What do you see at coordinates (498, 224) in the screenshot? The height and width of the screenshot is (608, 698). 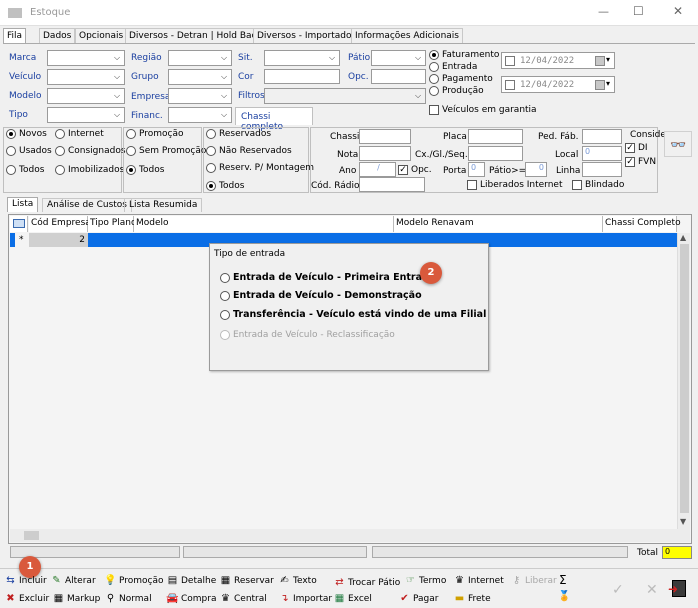 I see `col-modelo-renavam: Modelo Renavam` at bounding box center [498, 224].